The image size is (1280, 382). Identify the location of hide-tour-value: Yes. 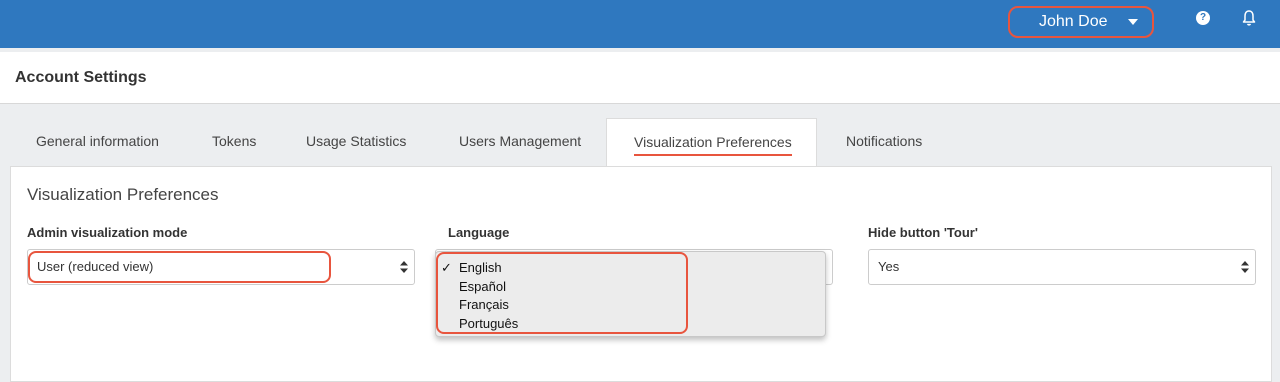
(889, 266).